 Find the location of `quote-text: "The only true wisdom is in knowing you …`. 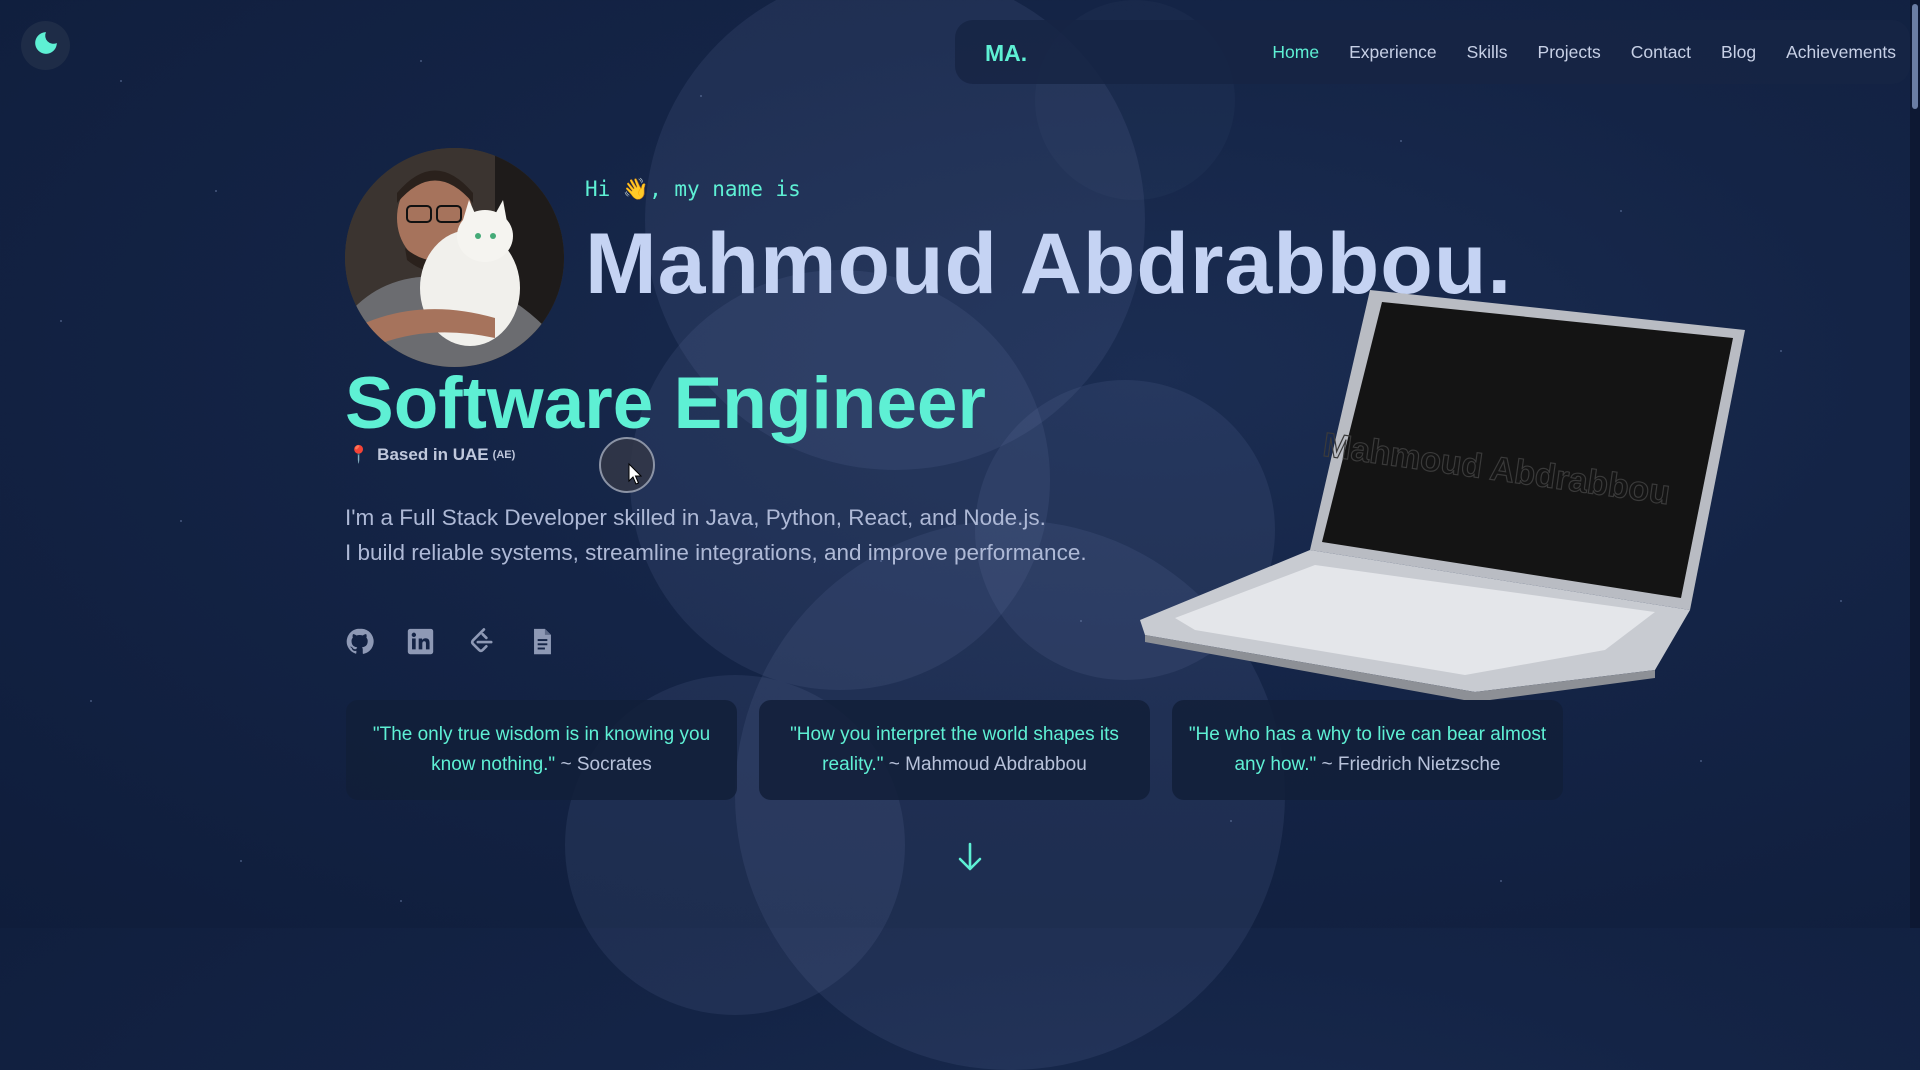

quote-text: "The only true wisdom is in knowing you … is located at coordinates (541, 749).